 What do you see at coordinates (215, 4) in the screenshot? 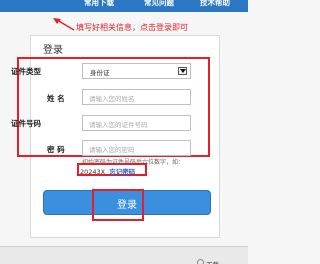
I see `nav-link-help: 技术帮助` at bounding box center [215, 4].